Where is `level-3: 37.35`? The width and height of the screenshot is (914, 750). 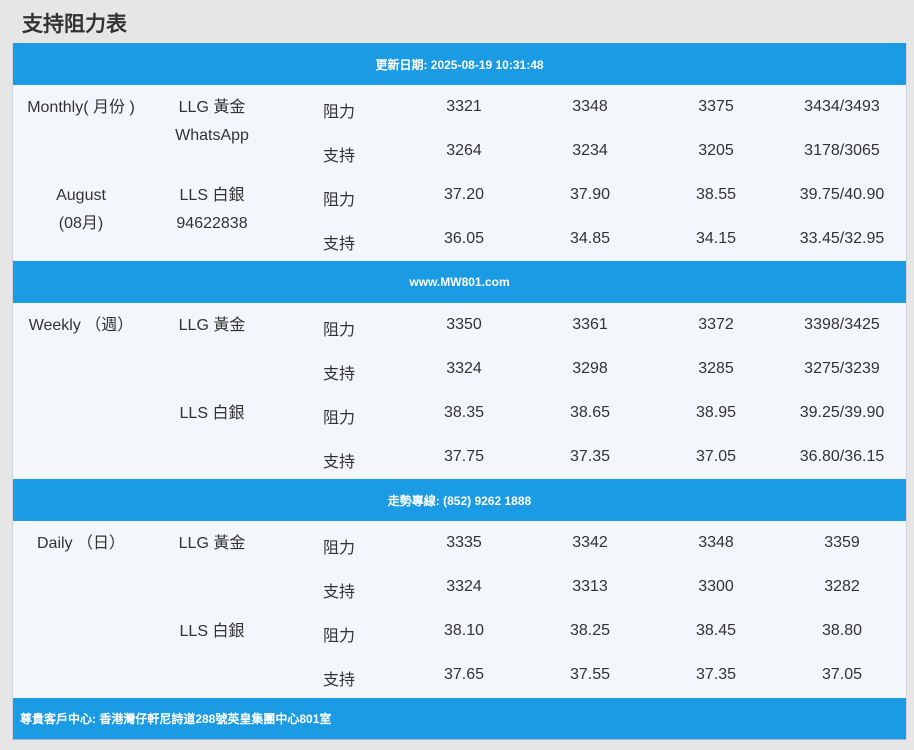
level-3: 37.35 is located at coordinates (716, 674).